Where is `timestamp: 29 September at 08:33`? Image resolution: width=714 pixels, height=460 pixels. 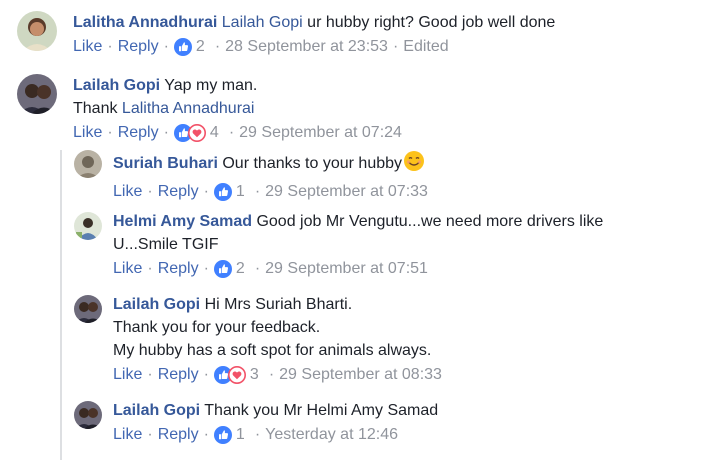 timestamp: 29 September at 08:33 is located at coordinates (360, 375).